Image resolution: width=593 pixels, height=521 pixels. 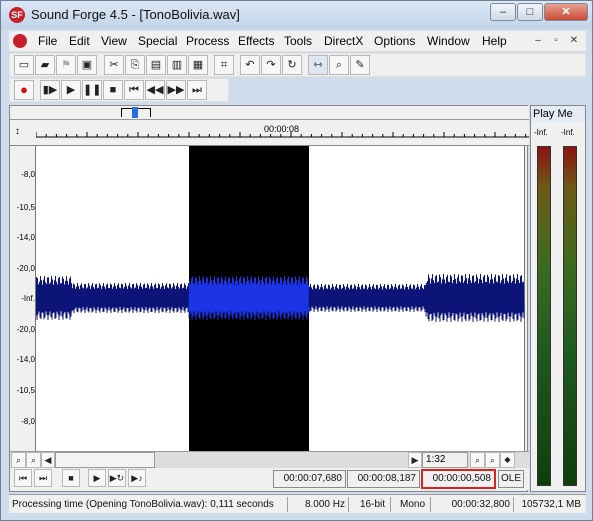 What do you see at coordinates (256, 41) in the screenshot?
I see `menu-effects: Effects` at bounding box center [256, 41].